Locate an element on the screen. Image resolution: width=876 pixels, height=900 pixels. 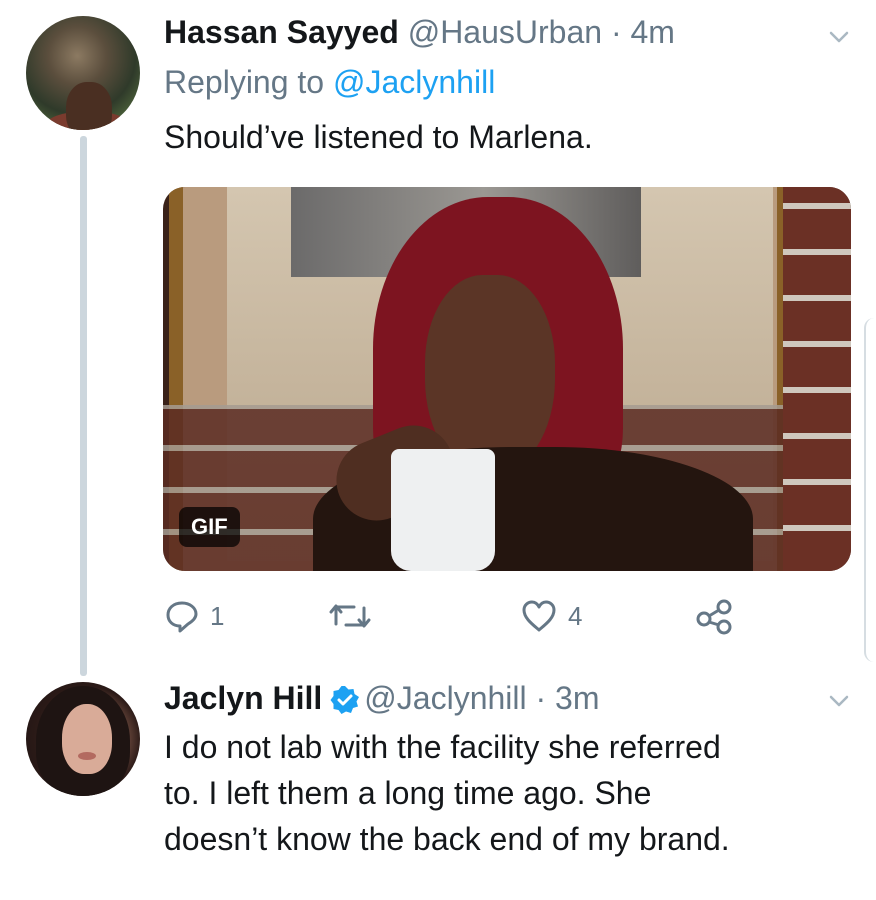
retweet-button is located at coordinates (350, 616).